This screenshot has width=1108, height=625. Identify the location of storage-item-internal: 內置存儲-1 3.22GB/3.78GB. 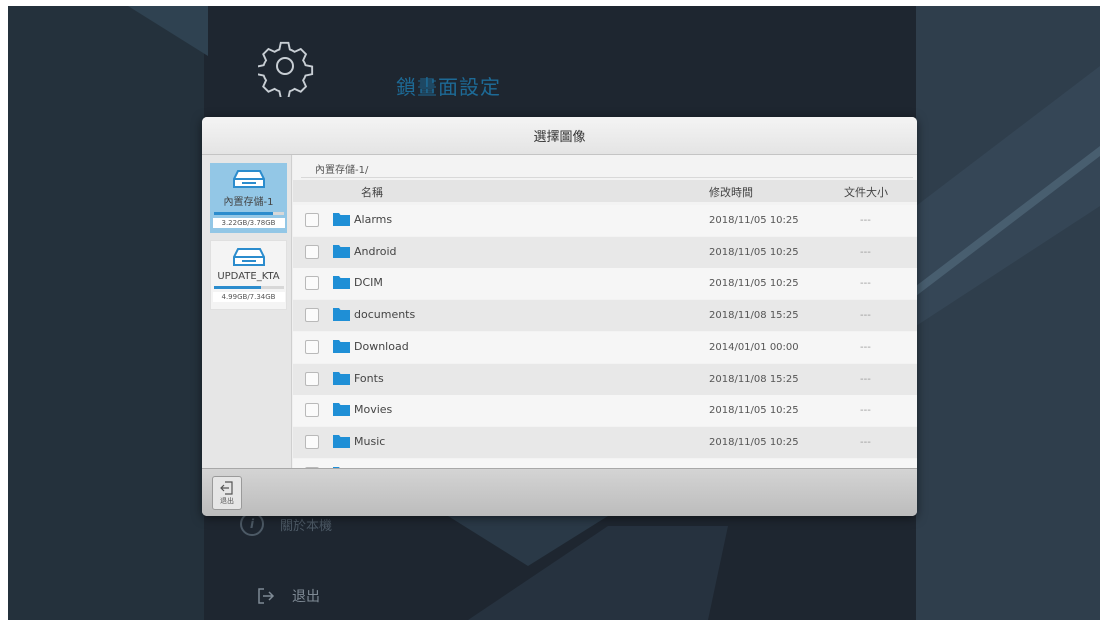
(248, 198).